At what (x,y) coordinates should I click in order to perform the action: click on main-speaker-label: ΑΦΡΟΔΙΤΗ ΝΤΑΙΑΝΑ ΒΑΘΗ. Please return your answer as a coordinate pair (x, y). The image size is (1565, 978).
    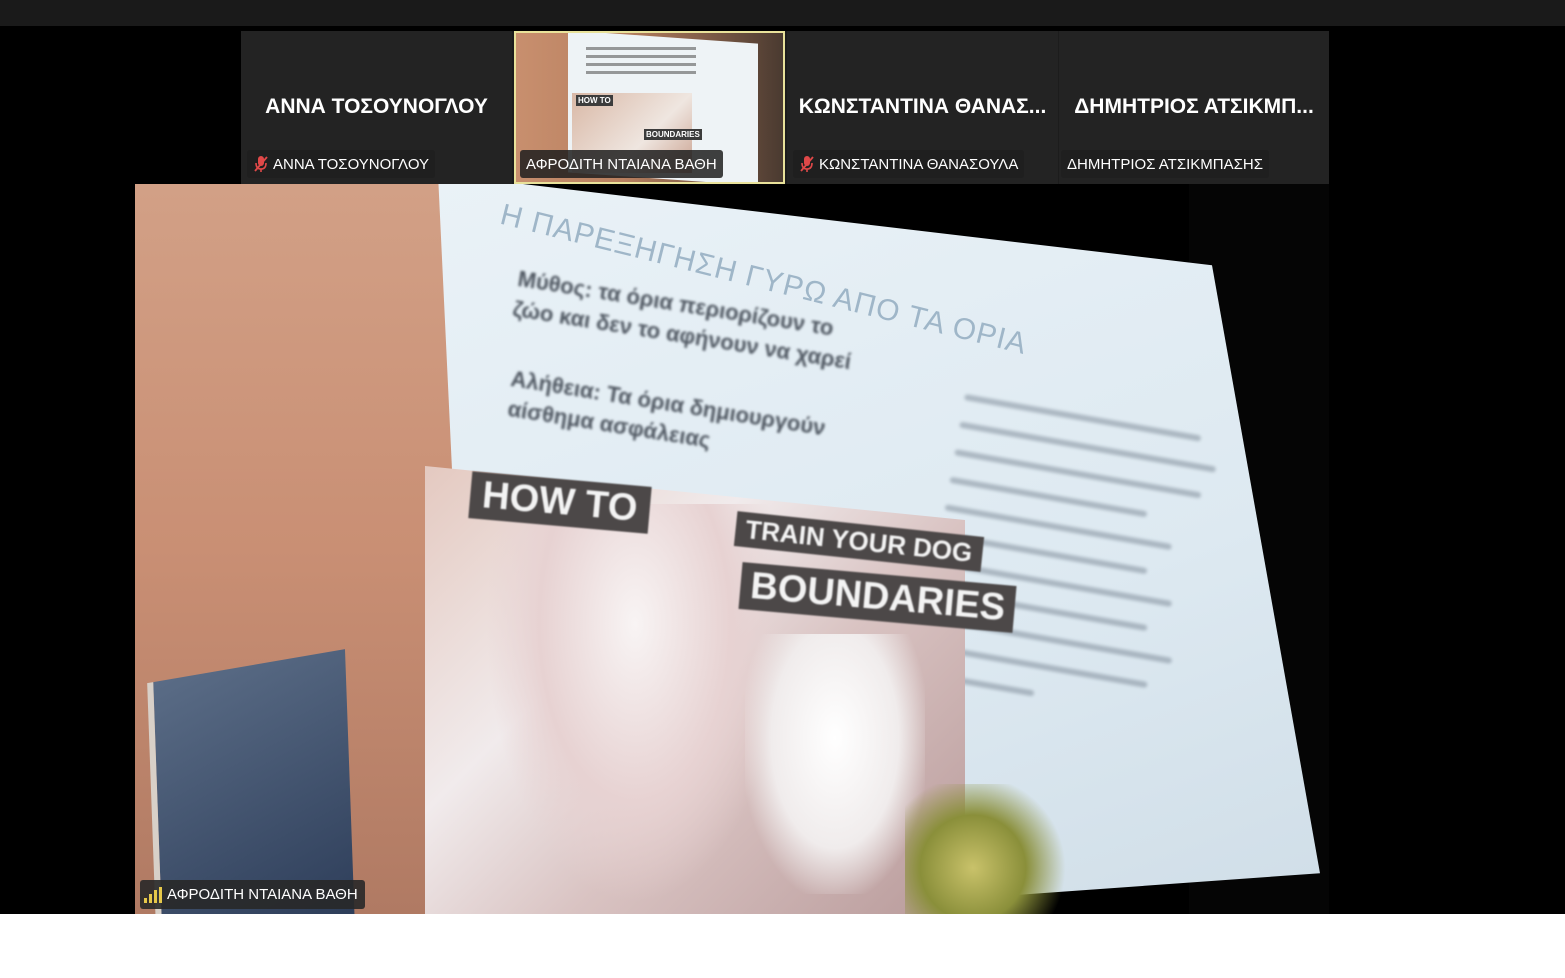
    Looking at the image, I should click on (262, 894).